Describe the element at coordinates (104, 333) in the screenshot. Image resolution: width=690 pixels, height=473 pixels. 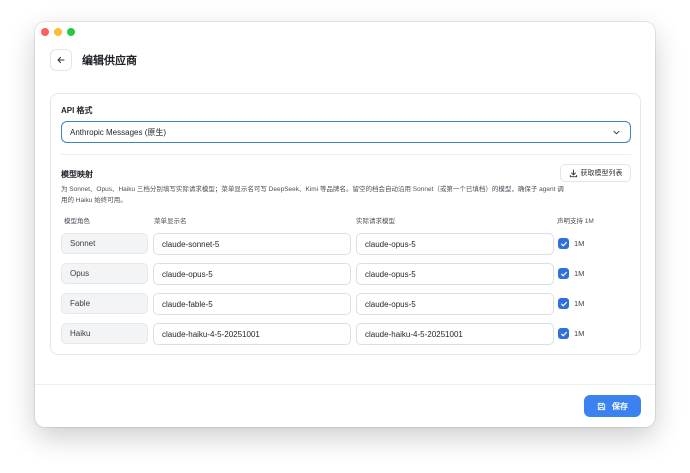
I see `role-cell: Haiku` at that location.